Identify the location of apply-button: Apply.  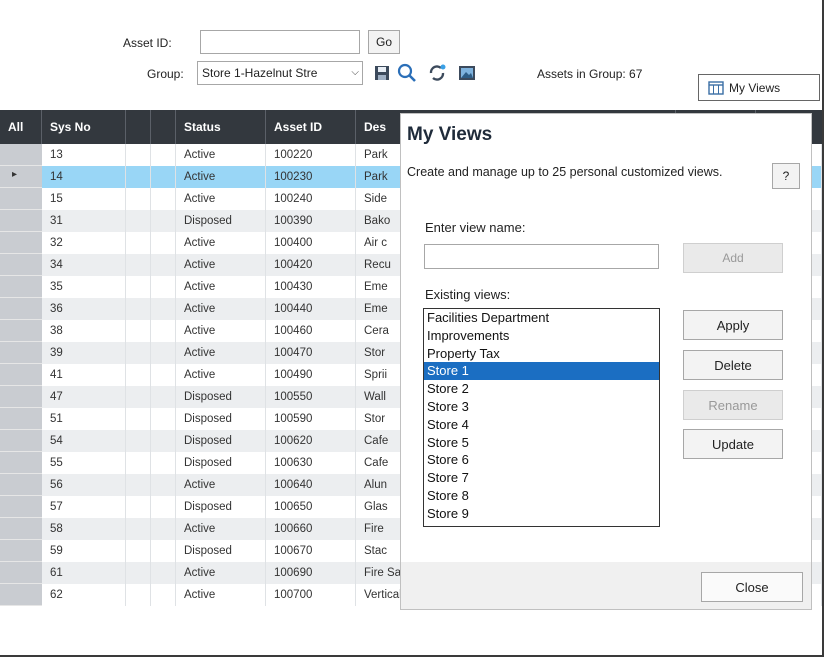
(733, 325).